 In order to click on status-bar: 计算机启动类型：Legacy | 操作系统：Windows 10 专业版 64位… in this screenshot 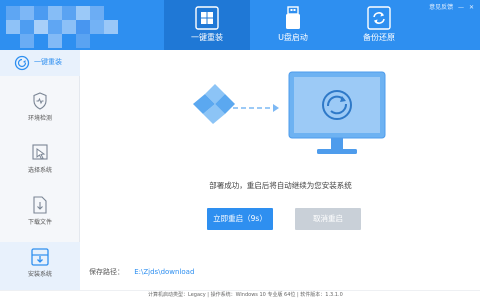, I will do `click(240, 295)`.